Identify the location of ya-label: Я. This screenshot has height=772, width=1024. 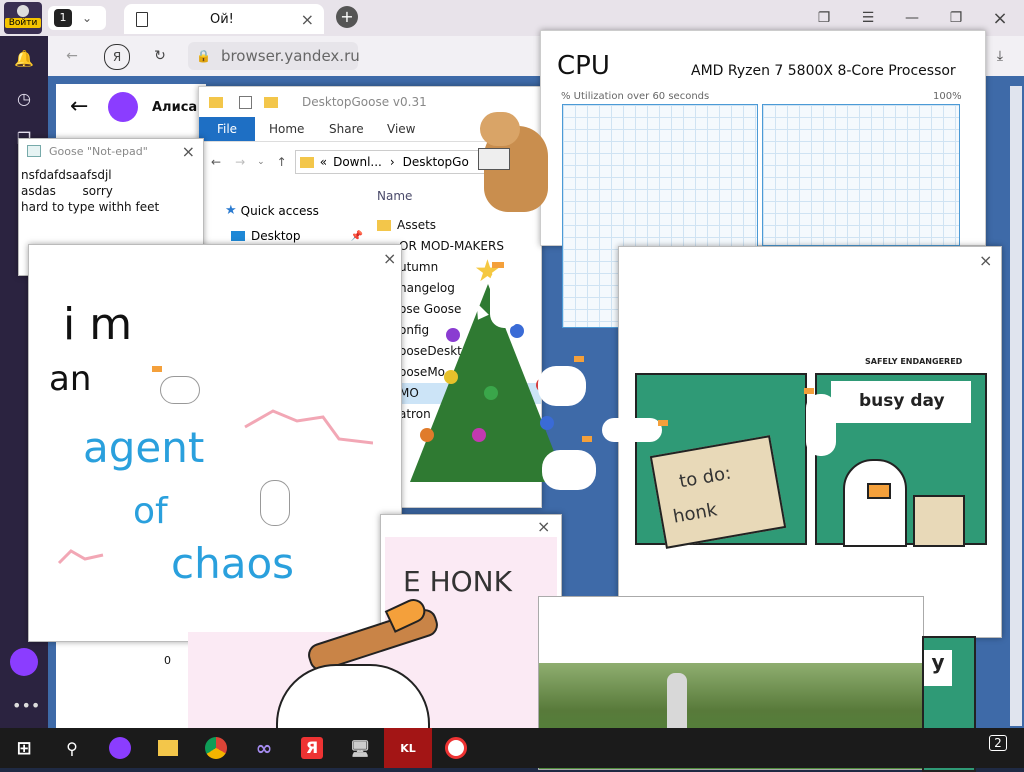
(312, 748).